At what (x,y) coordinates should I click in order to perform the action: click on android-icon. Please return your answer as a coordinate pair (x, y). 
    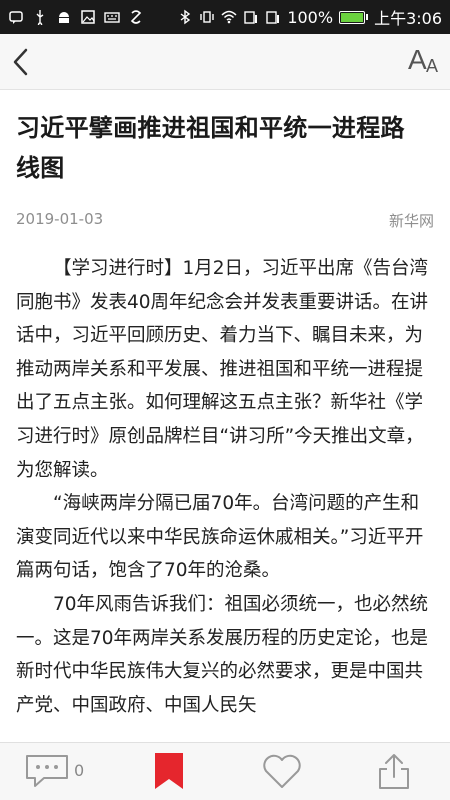
    Looking at the image, I should click on (64, 17).